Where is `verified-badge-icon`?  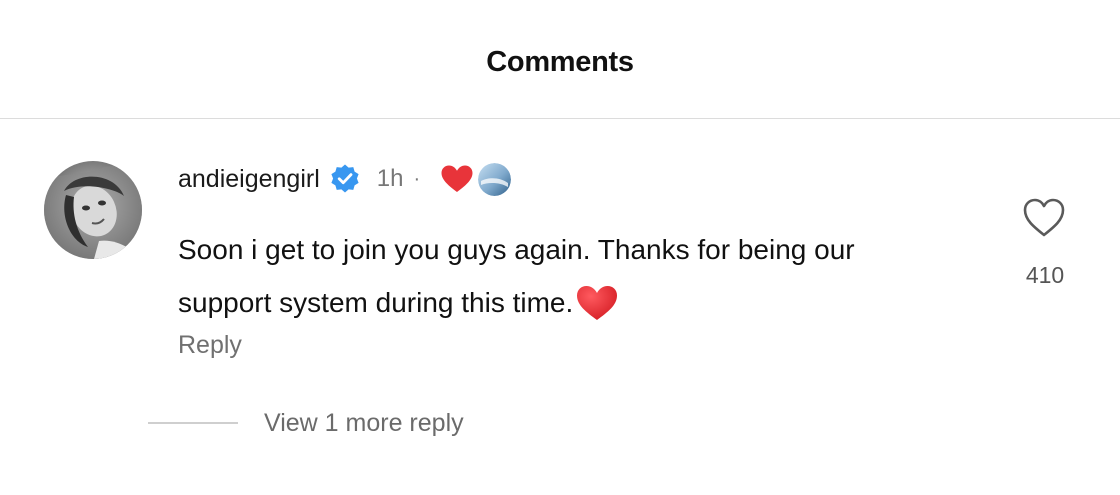
verified-badge-icon is located at coordinates (345, 179).